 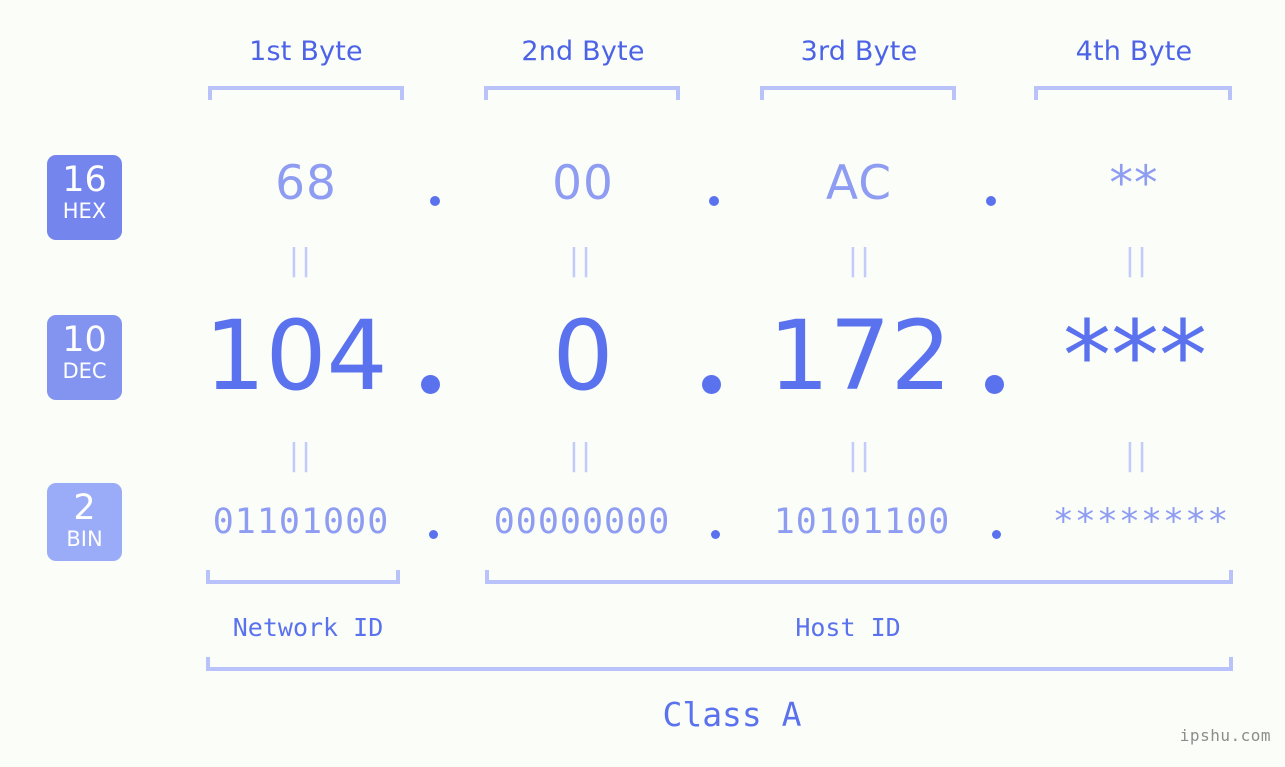 I want to click on class-label: Class A, so click(x=732, y=714).